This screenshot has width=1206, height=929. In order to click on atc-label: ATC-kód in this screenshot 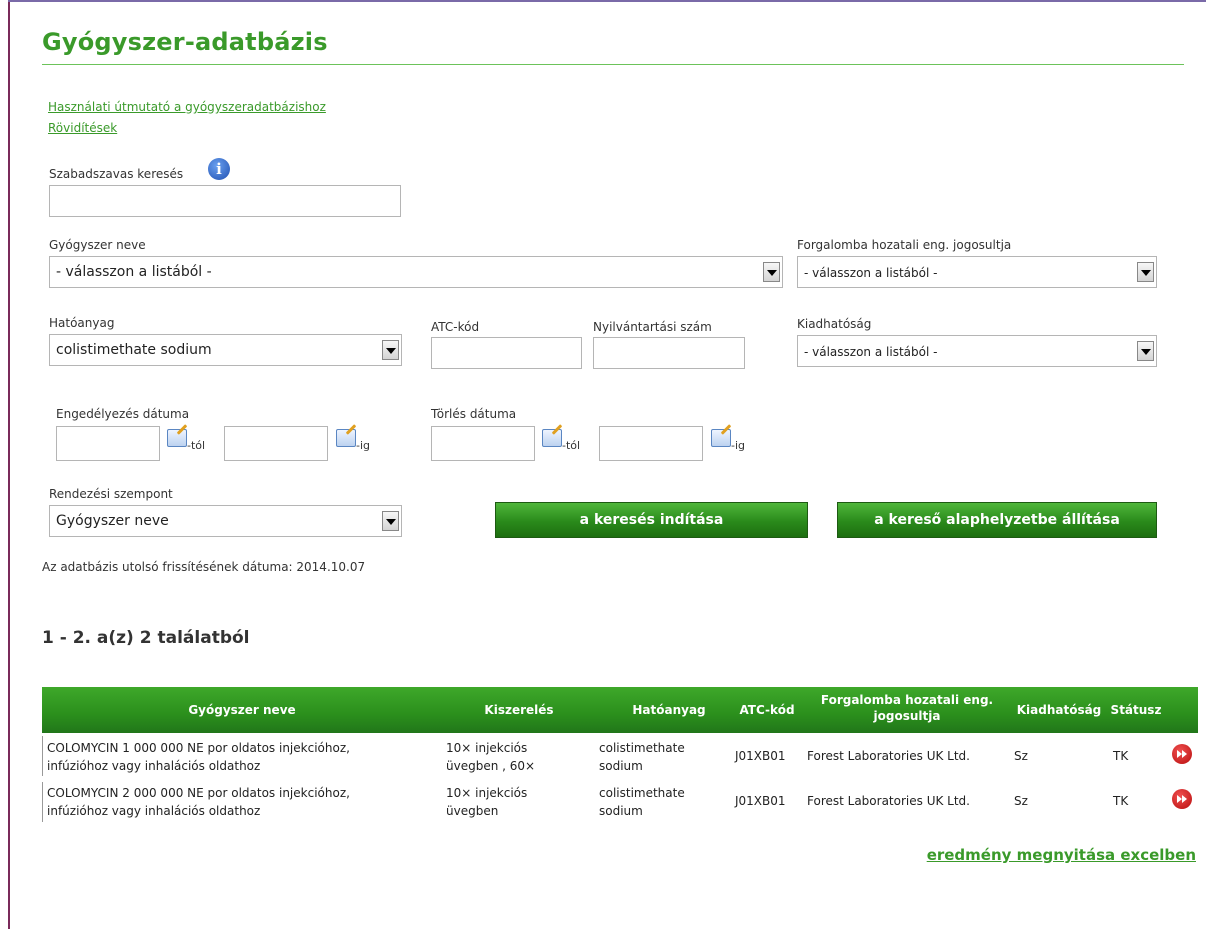, I will do `click(455, 327)`.